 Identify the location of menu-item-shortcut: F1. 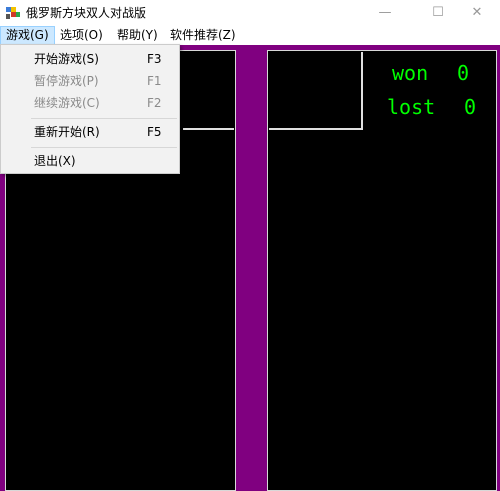
(154, 81).